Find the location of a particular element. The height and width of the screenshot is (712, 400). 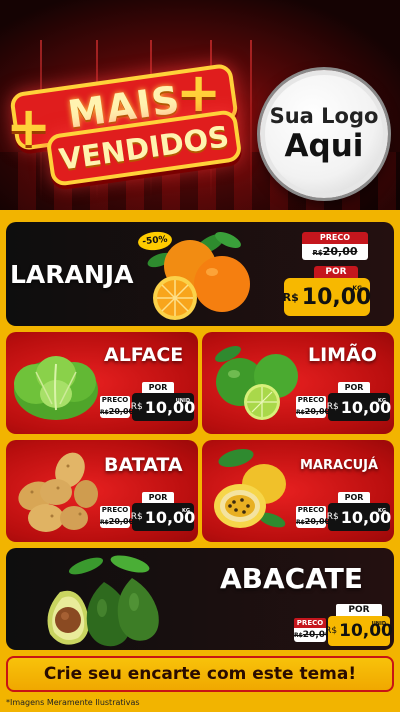

avocado-icon is located at coordinates (103, 601).